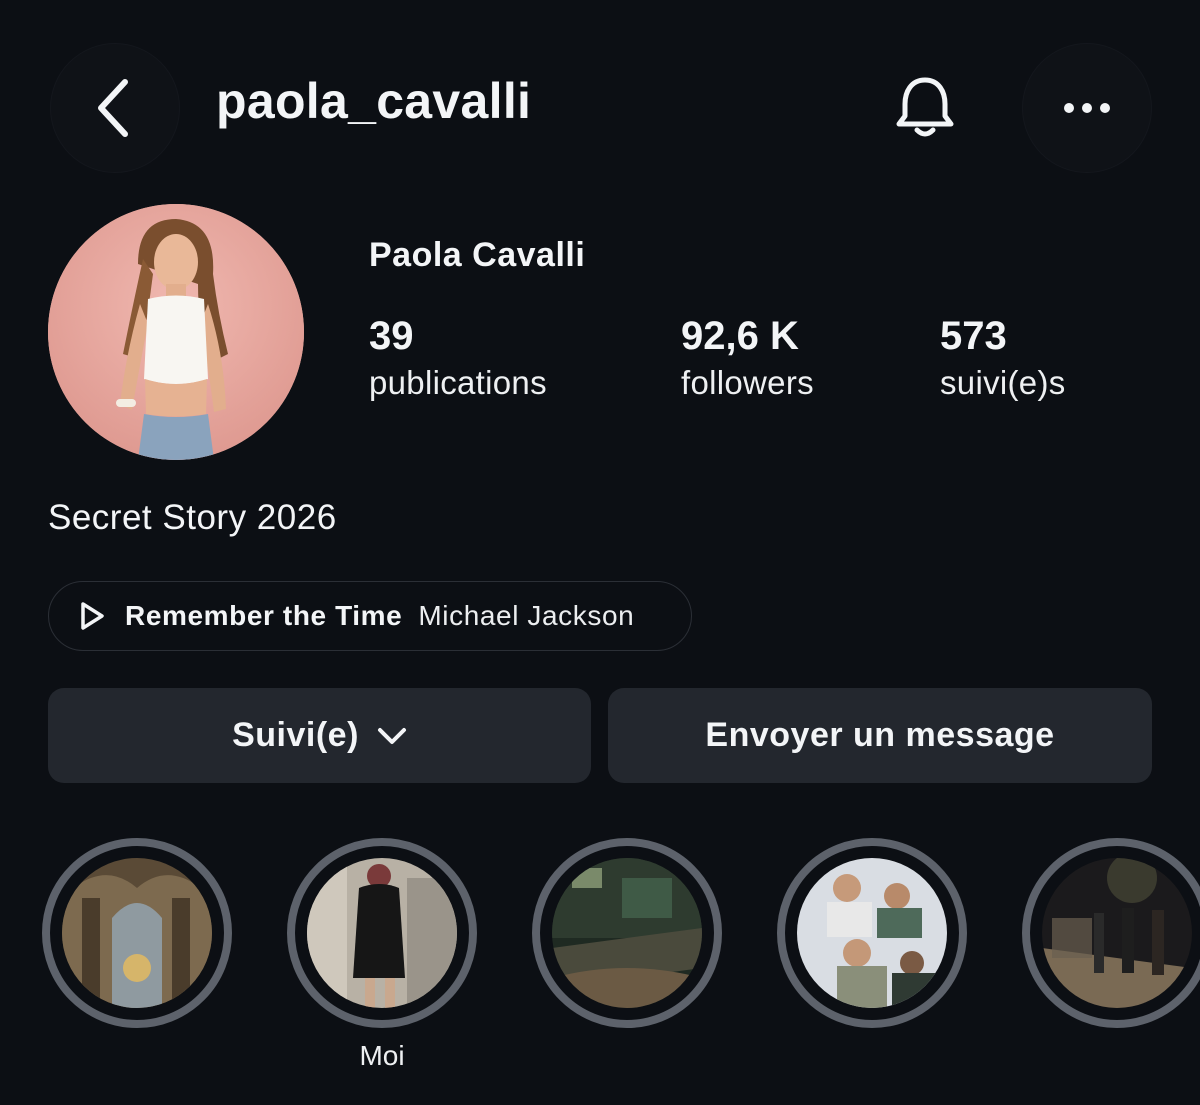  I want to click on send-message-button: Envoyer un message, so click(880, 735).